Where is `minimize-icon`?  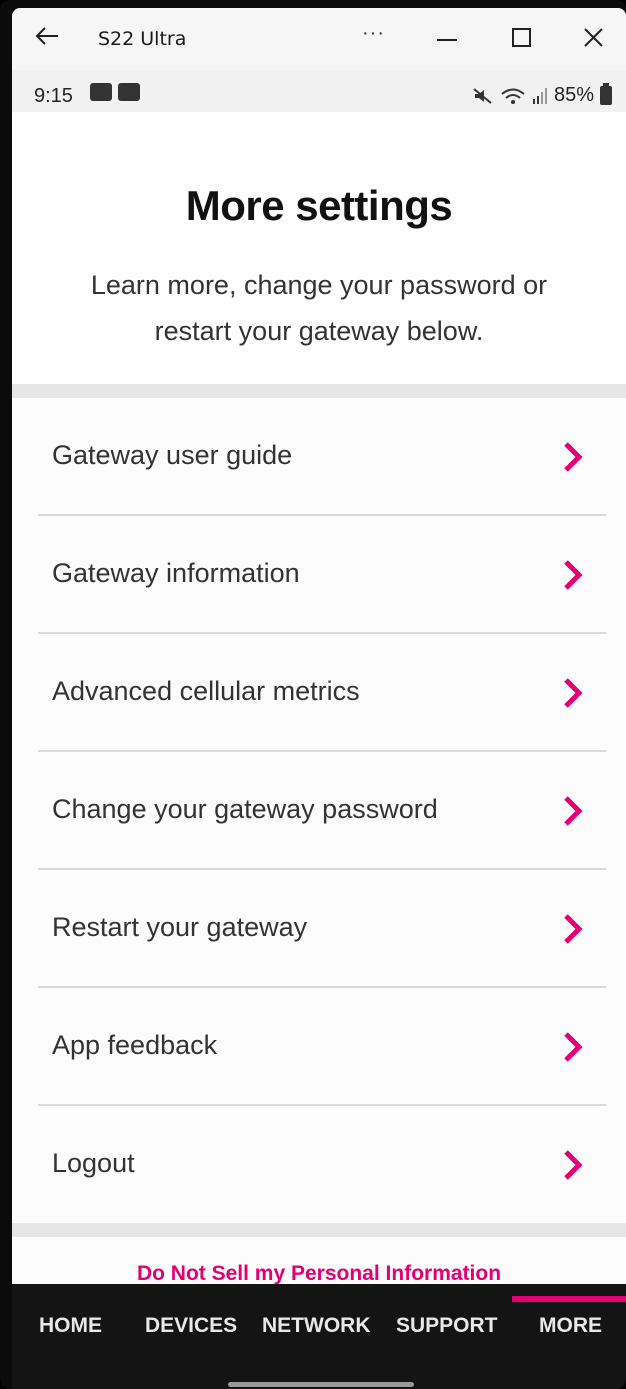
minimize-icon is located at coordinates (447, 38).